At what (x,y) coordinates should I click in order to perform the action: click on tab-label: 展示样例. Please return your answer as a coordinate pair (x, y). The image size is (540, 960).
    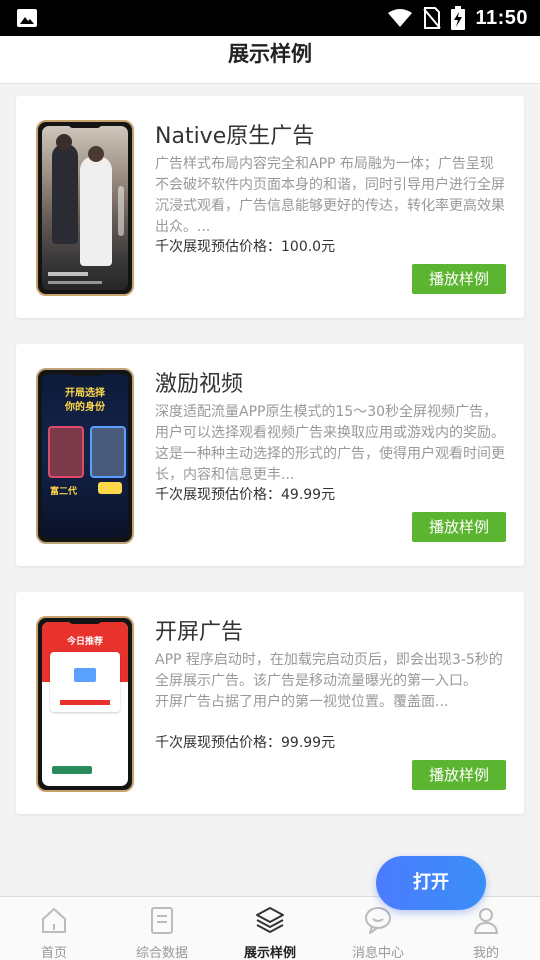
    Looking at the image, I should click on (269, 953).